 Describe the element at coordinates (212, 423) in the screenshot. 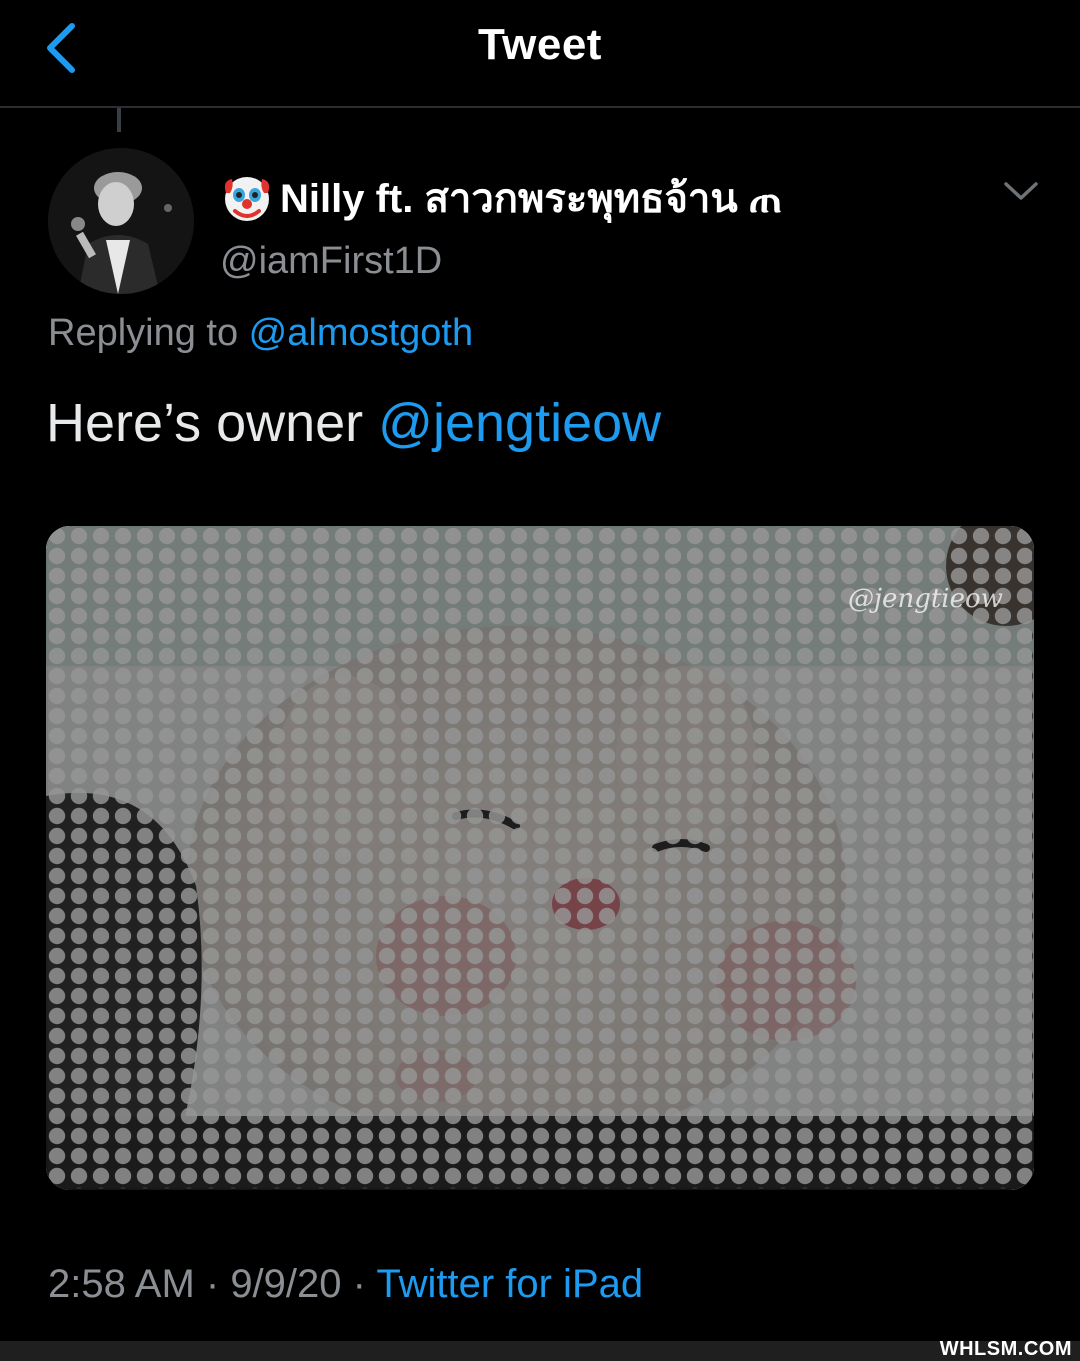

I see `tweet-text-body: Here’s owner` at that location.